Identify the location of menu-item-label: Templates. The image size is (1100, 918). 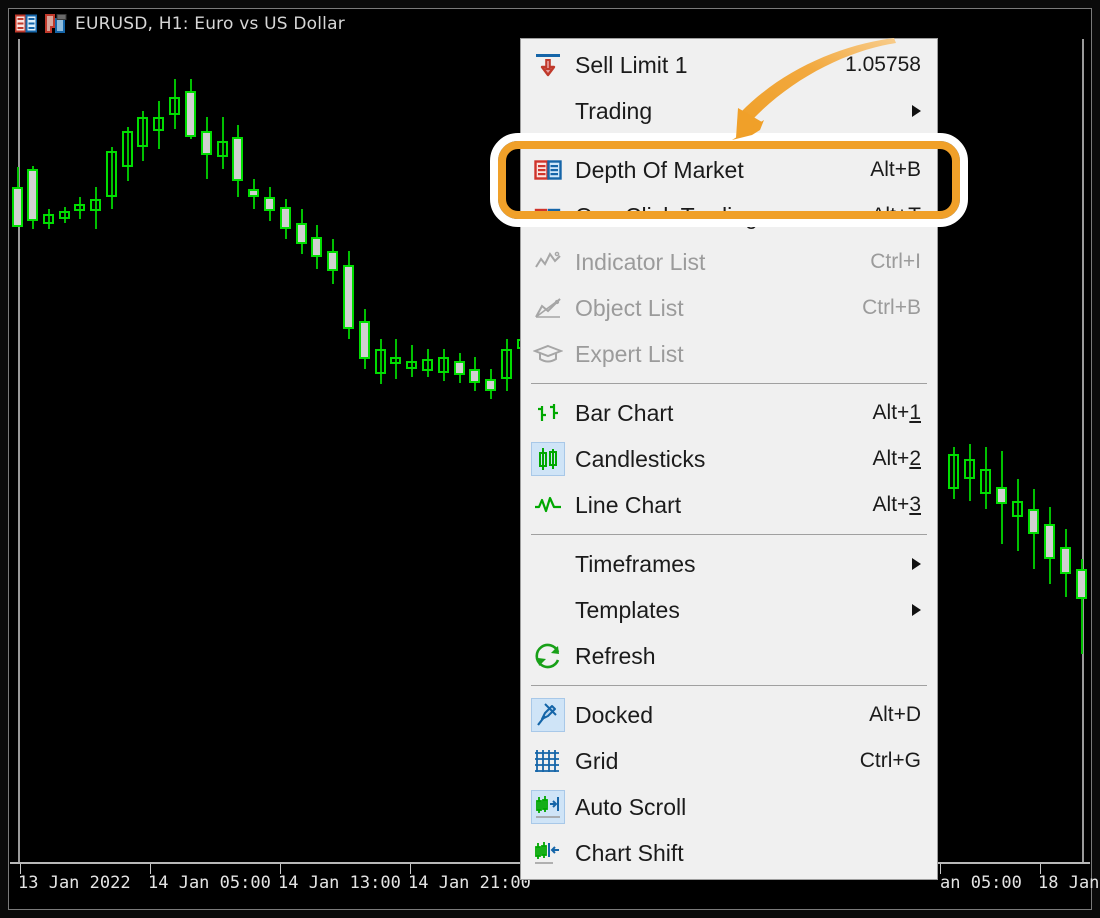
(627, 609).